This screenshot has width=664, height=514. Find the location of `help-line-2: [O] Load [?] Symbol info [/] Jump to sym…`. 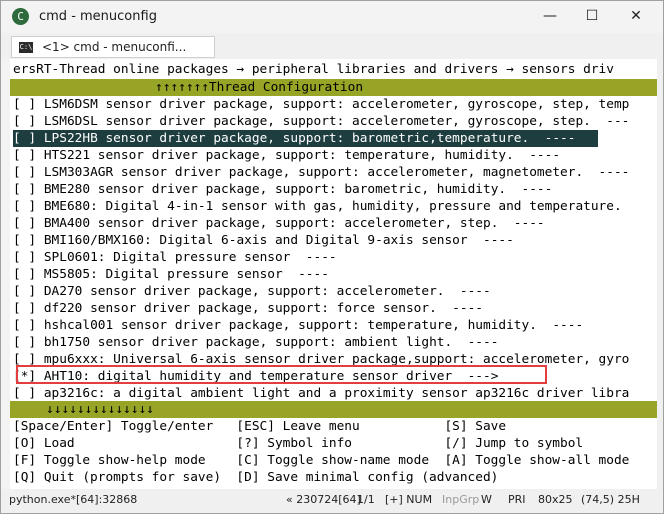

help-line-2: [O] Load [?] Symbol info [/] Jump to sym… is located at coordinates (298, 443).